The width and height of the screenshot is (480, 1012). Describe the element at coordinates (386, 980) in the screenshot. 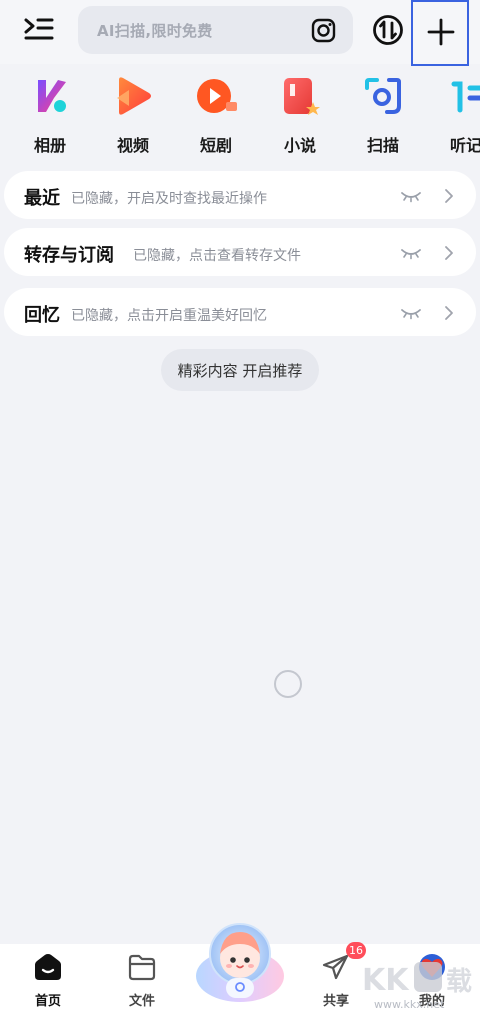

I see `svg-text: KK` at that location.